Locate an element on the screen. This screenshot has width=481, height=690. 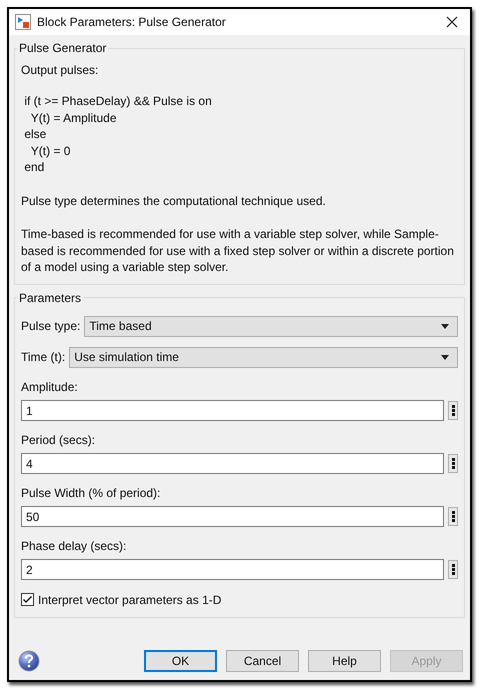
field-label: Amplitude: is located at coordinates (49, 387).